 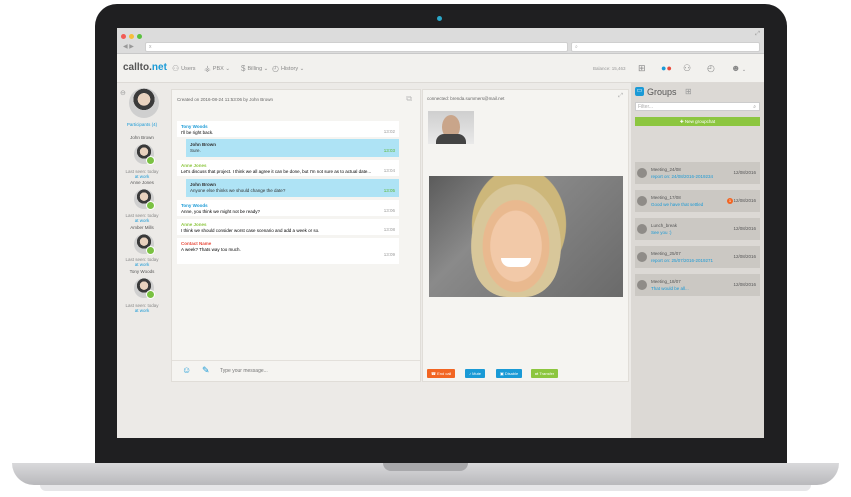 I want to click on chat-reply: John Brown Sure. 13:03, so click(x=292, y=148).